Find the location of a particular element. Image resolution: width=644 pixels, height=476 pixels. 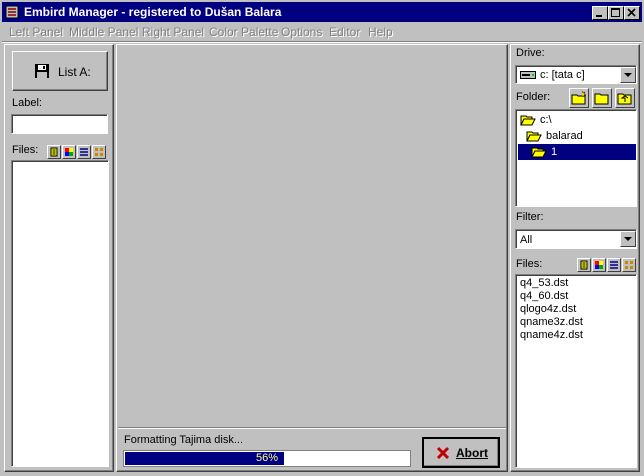

file-item: q4_53.dst is located at coordinates (544, 283).